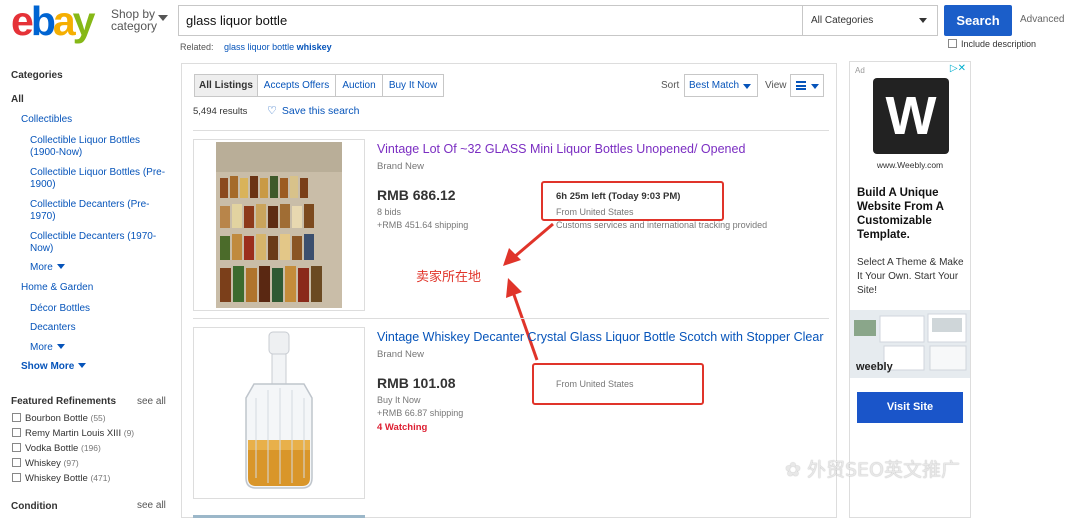 This screenshot has width=1080, height=518. What do you see at coordinates (714, 85) in the screenshot?
I see `sort-value: Best Match` at bounding box center [714, 85].